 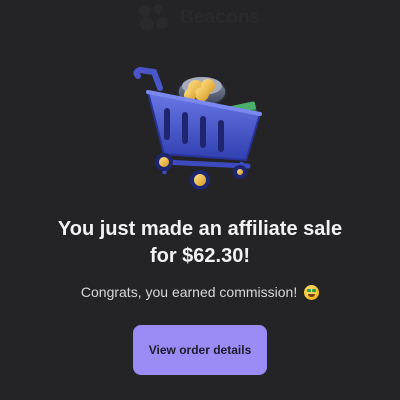 What do you see at coordinates (153, 17) in the screenshot?
I see `beacons-logo-icon` at bounding box center [153, 17].